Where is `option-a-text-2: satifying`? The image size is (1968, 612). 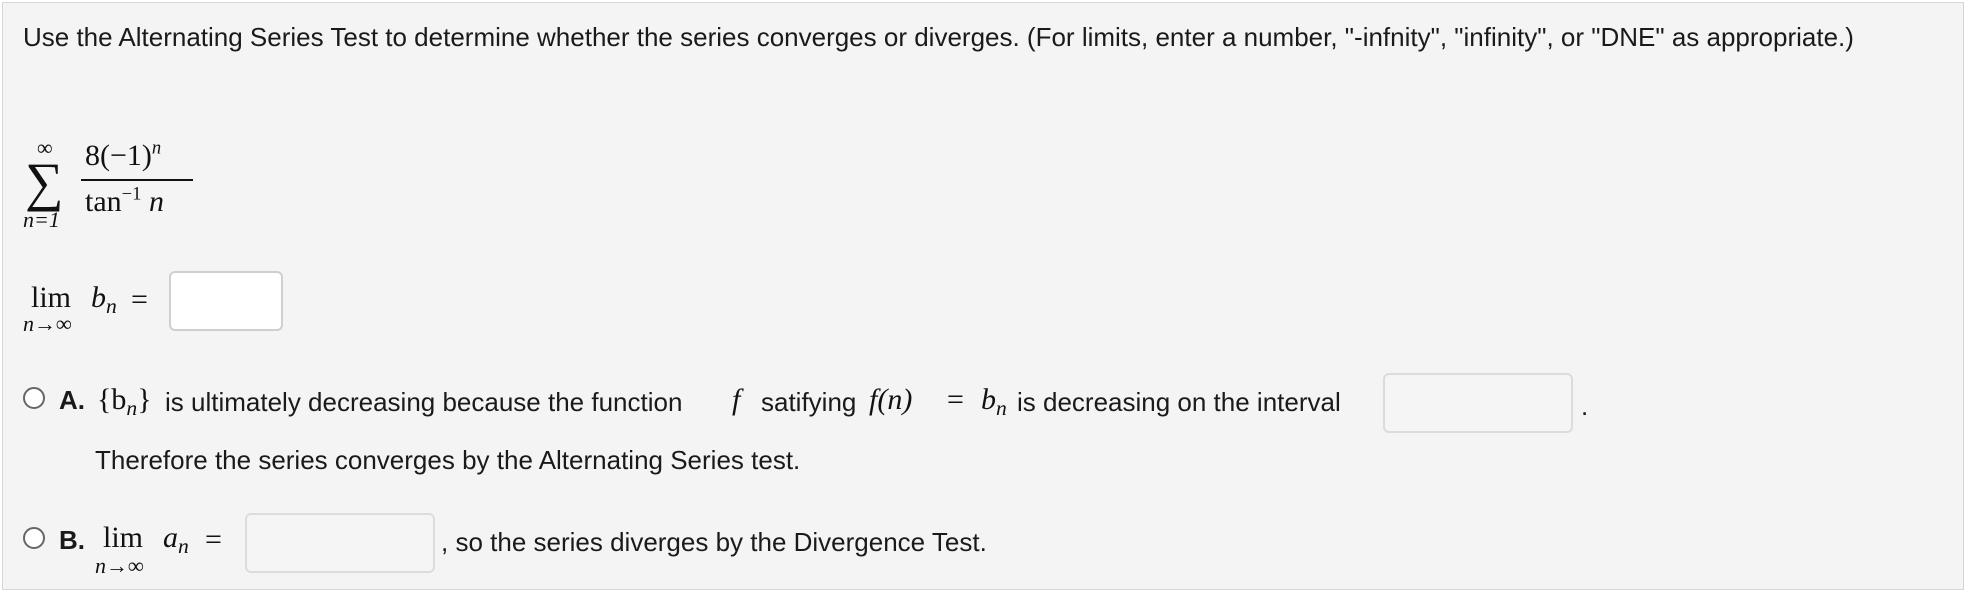
option-a-text-2: satifying is located at coordinates (809, 402).